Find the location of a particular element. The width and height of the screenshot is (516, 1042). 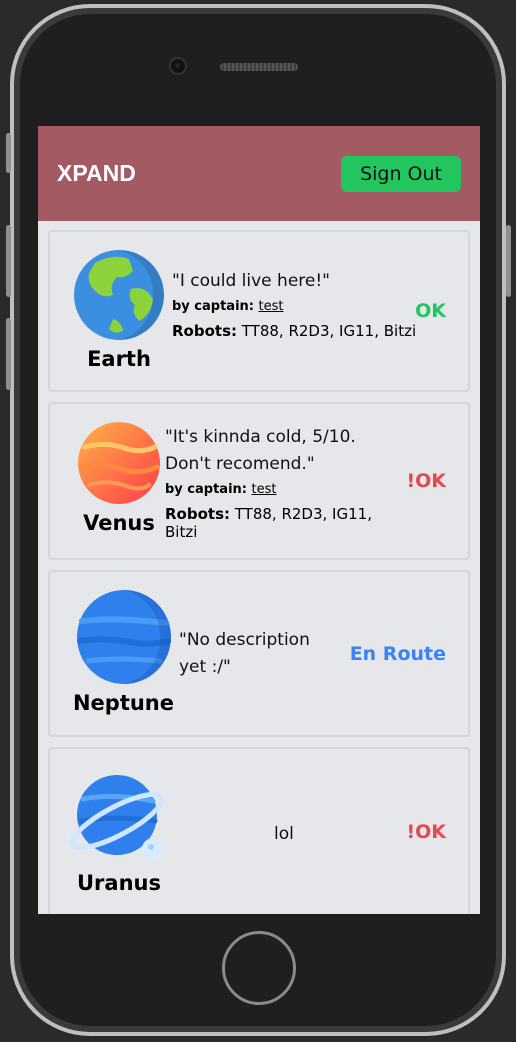

planet-quote: "I could live here!" is located at coordinates (251, 281).